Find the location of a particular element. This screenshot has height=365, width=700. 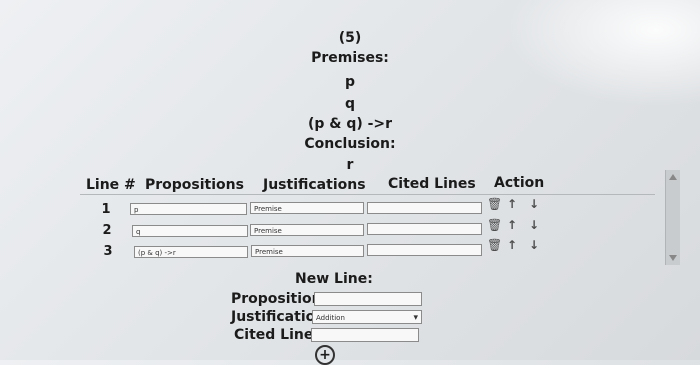

premise-1: p is located at coordinates (350, 82).